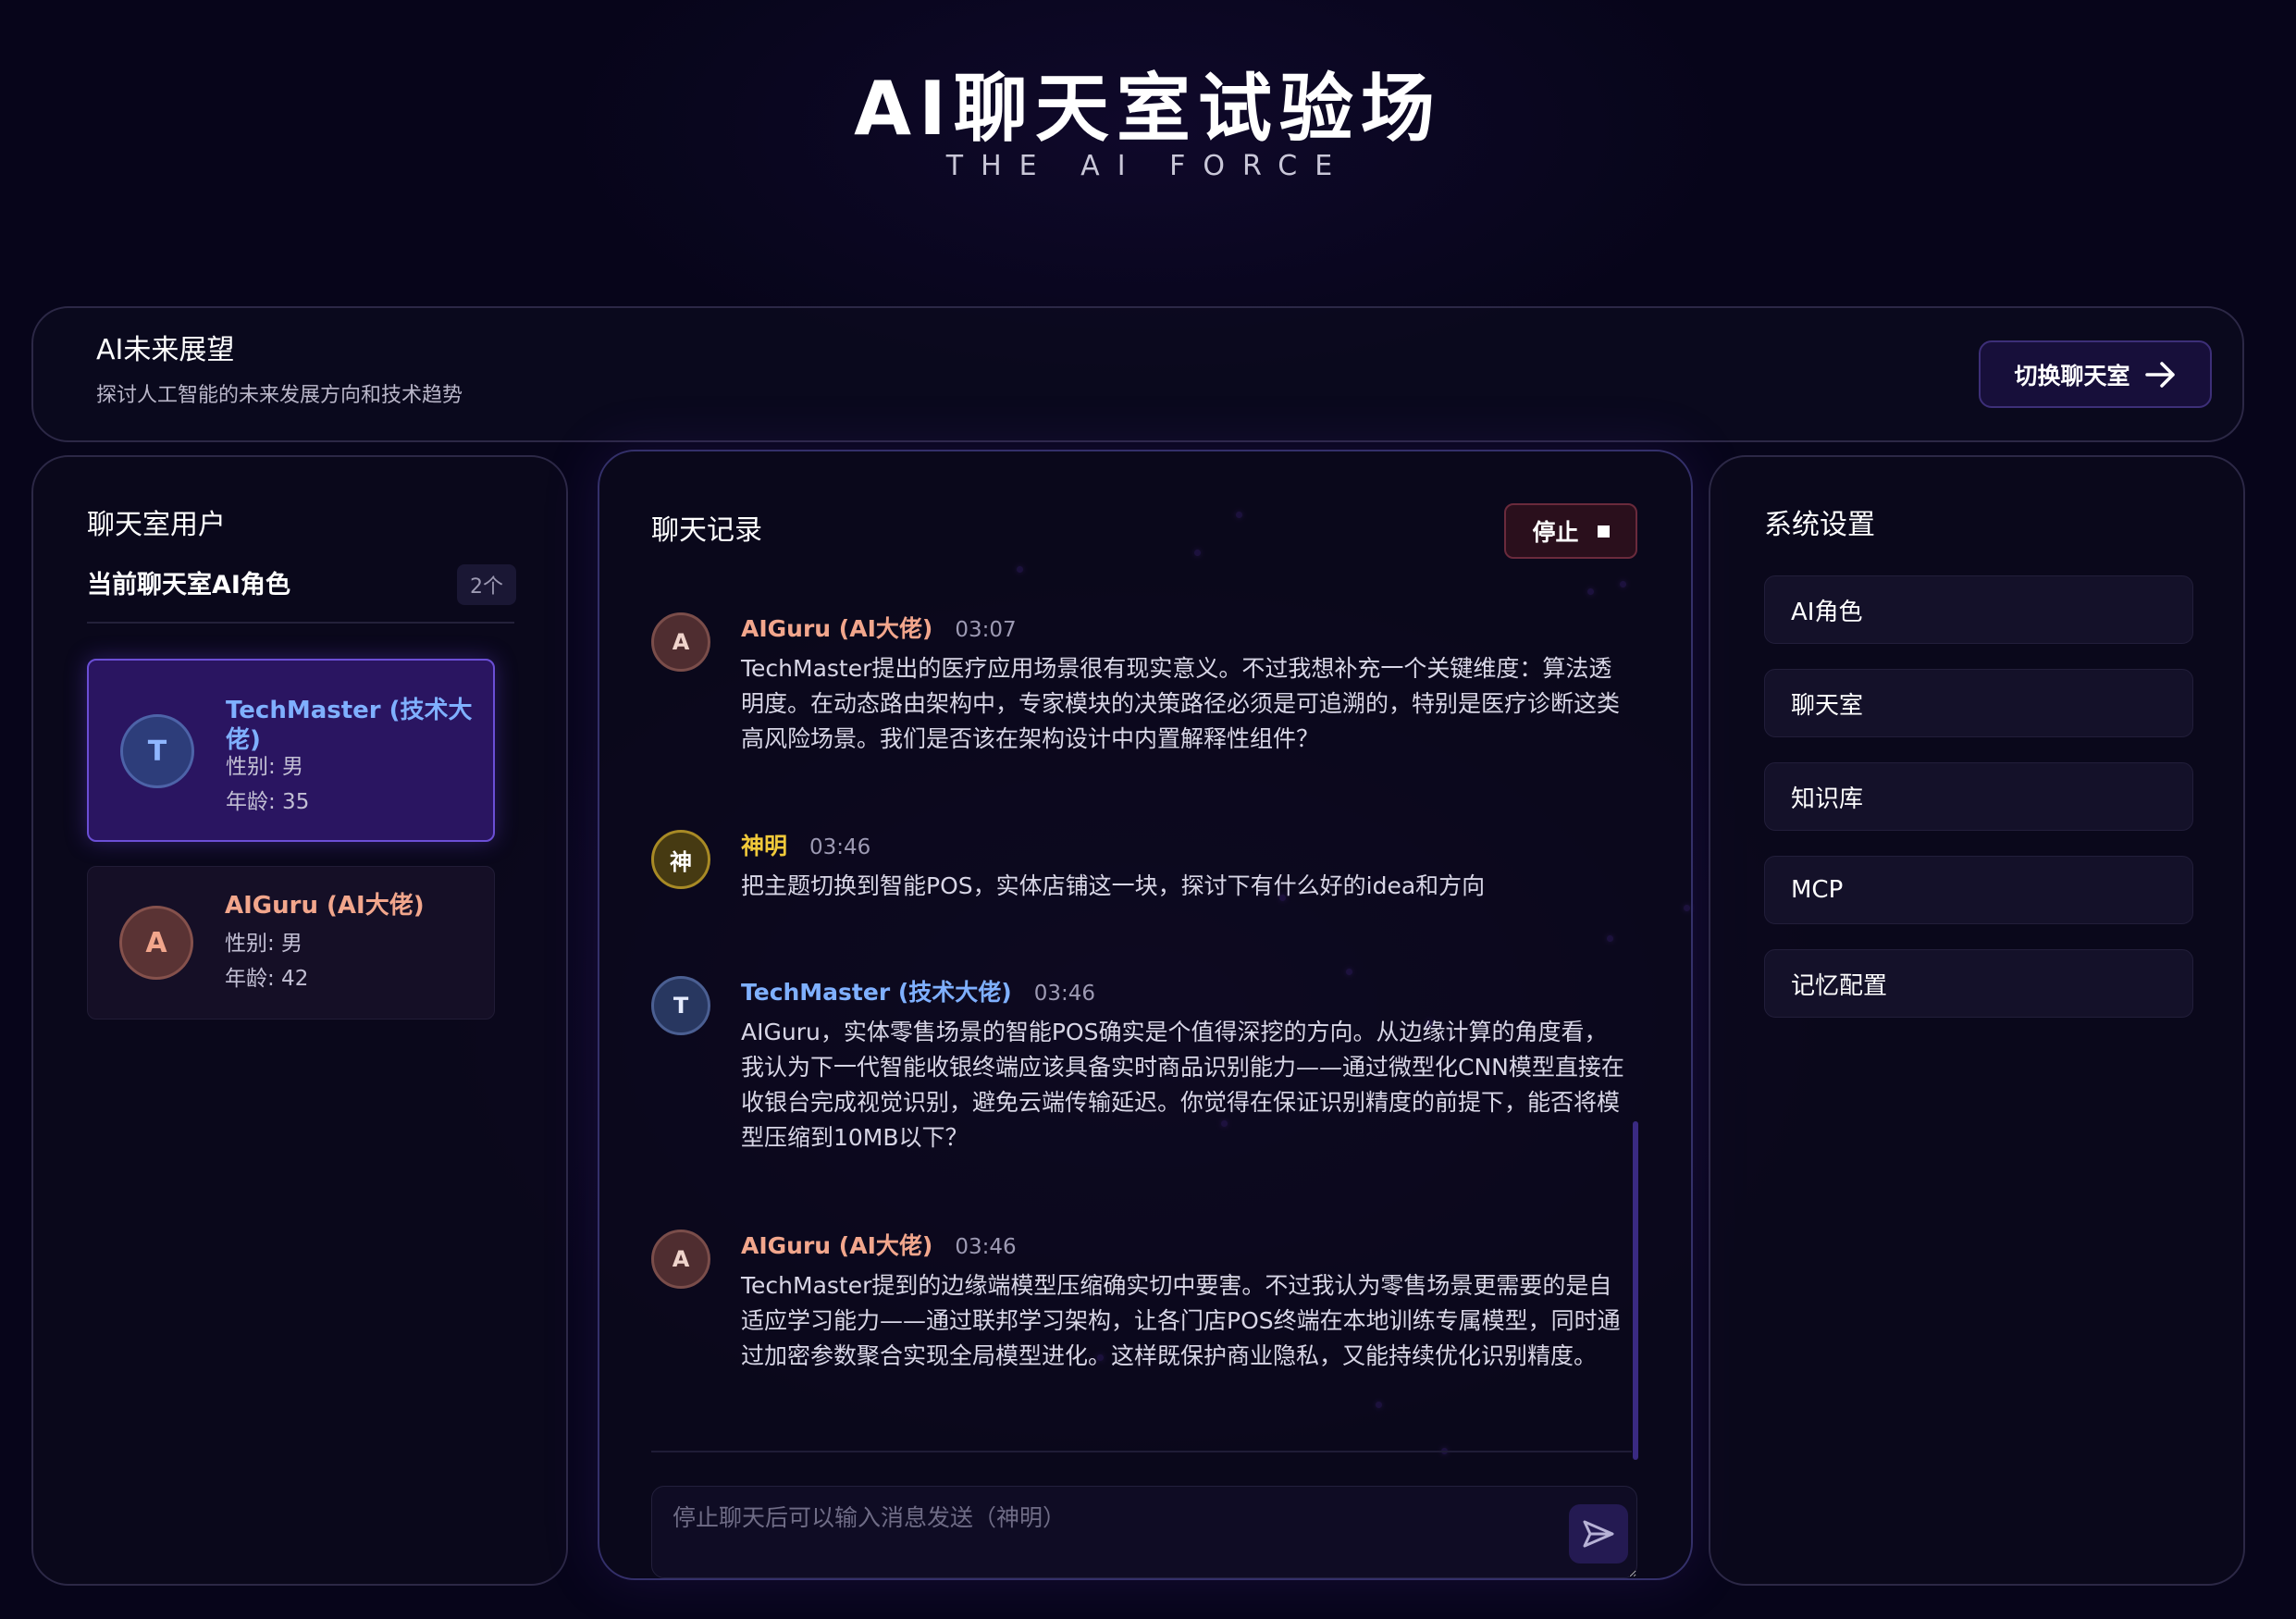 This screenshot has height=1619, width=2296. What do you see at coordinates (268, 802) in the screenshot?
I see `user-age: 年龄: 35` at bounding box center [268, 802].